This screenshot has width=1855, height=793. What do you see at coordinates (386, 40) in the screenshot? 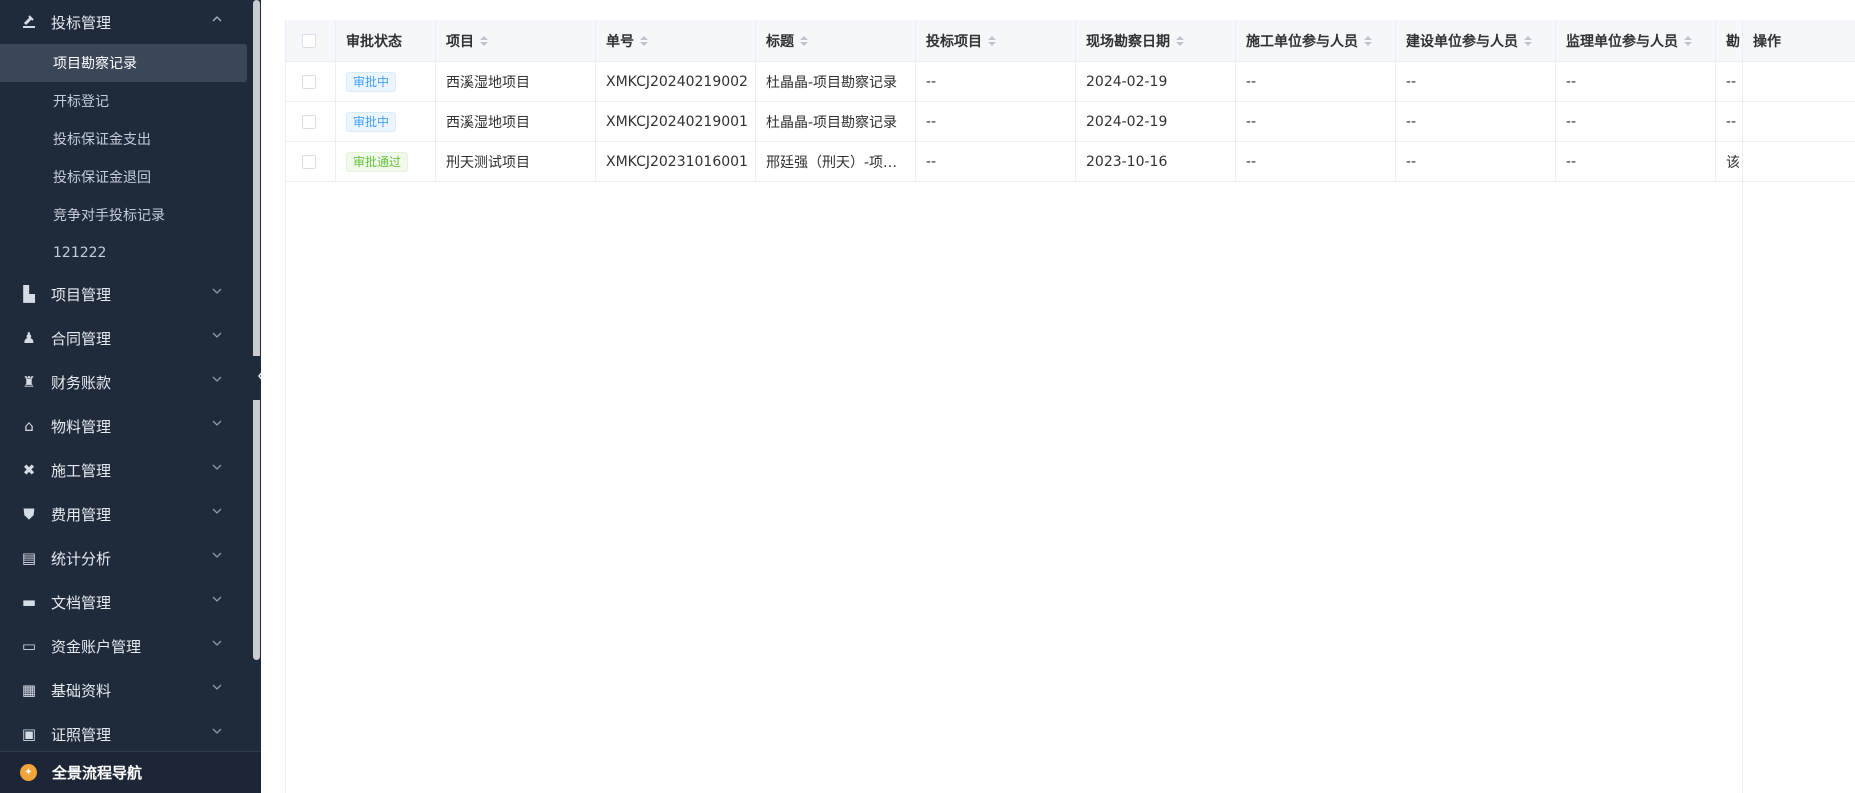
I see `column-header: 审批状态` at bounding box center [386, 40].